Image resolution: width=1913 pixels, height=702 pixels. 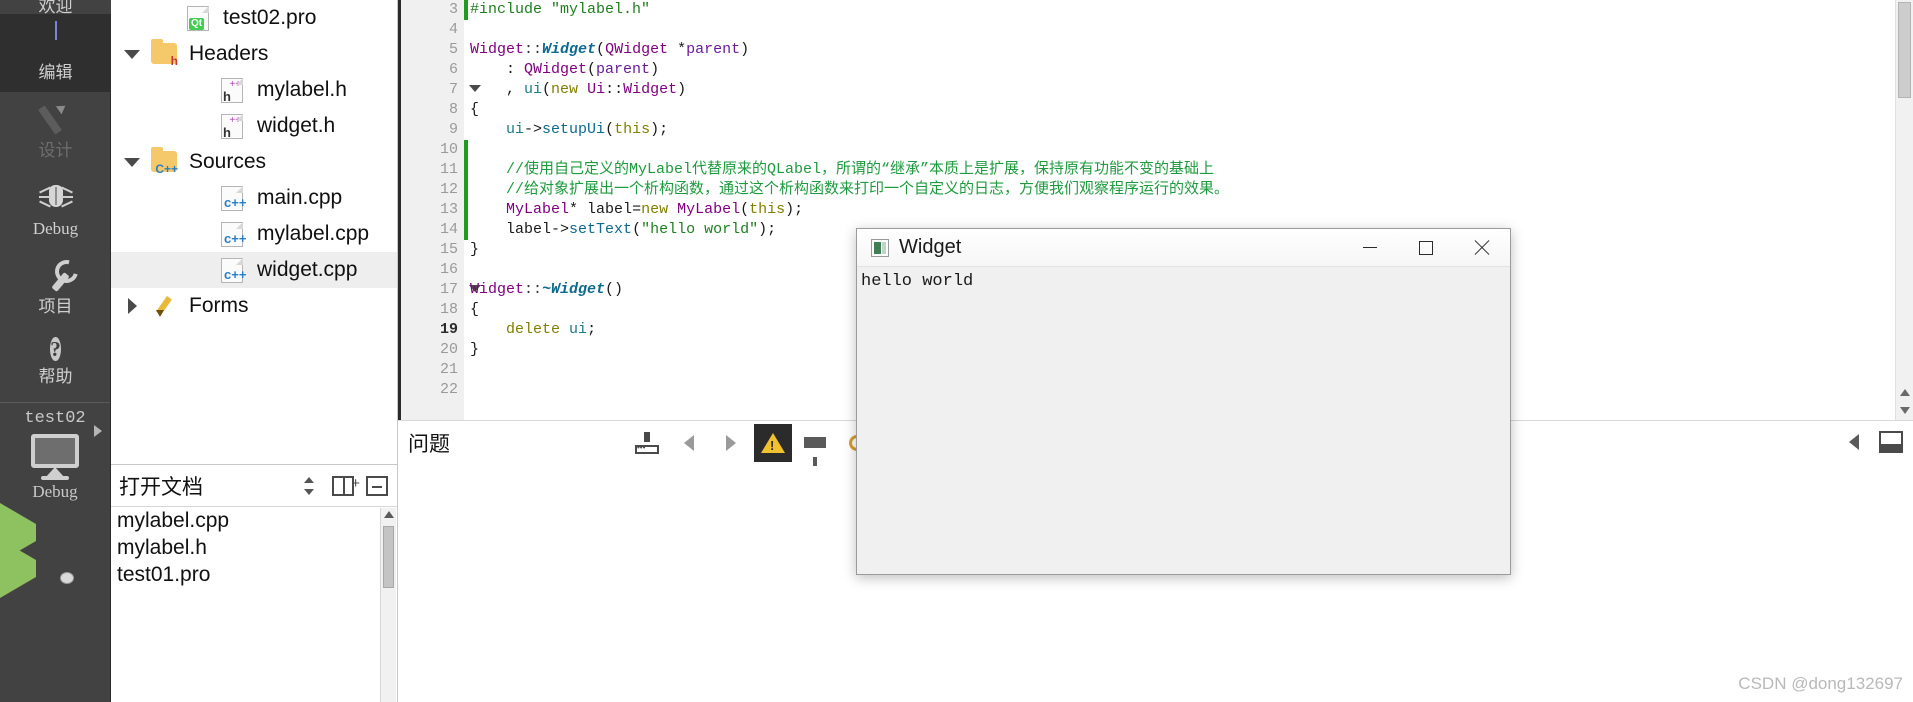 I want to click on dialog-title: Widget, so click(x=930, y=247).